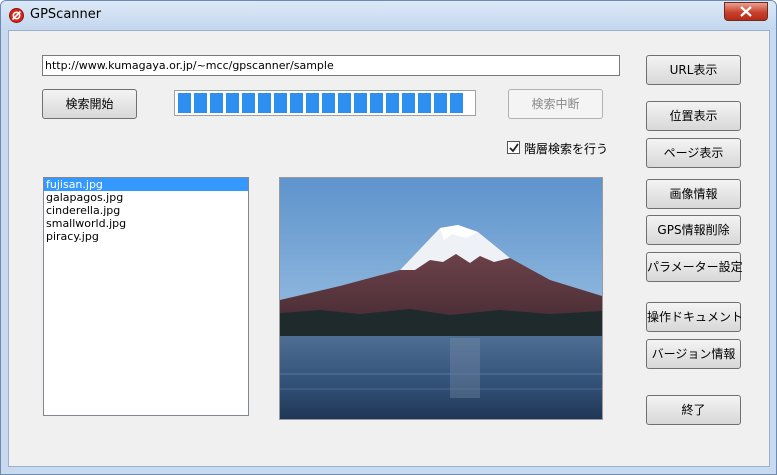 The width and height of the screenshot is (777, 475). Describe the element at coordinates (693, 354) in the screenshot. I see `version-info-button: バージョン情報` at that location.